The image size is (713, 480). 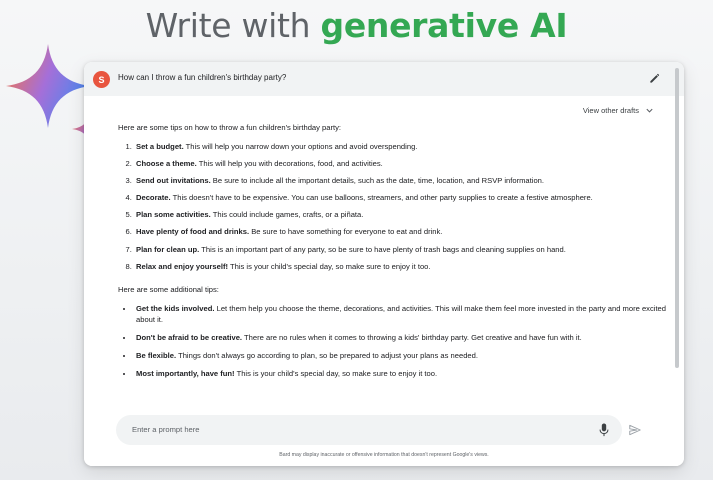 What do you see at coordinates (604, 430) in the screenshot?
I see `microphone-icon` at bounding box center [604, 430].